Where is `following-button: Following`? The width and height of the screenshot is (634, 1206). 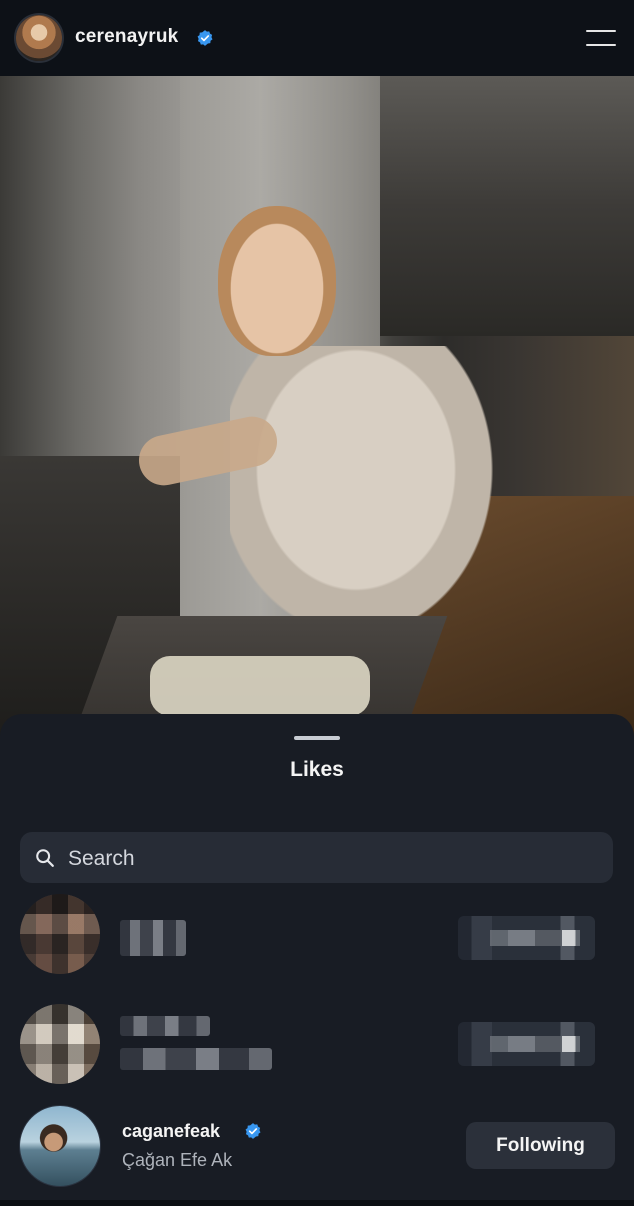 following-button: Following is located at coordinates (540, 1145).